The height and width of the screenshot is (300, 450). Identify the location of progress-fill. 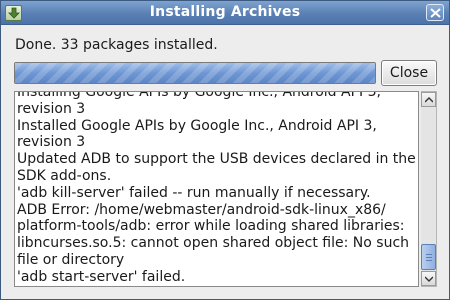
(195, 73).